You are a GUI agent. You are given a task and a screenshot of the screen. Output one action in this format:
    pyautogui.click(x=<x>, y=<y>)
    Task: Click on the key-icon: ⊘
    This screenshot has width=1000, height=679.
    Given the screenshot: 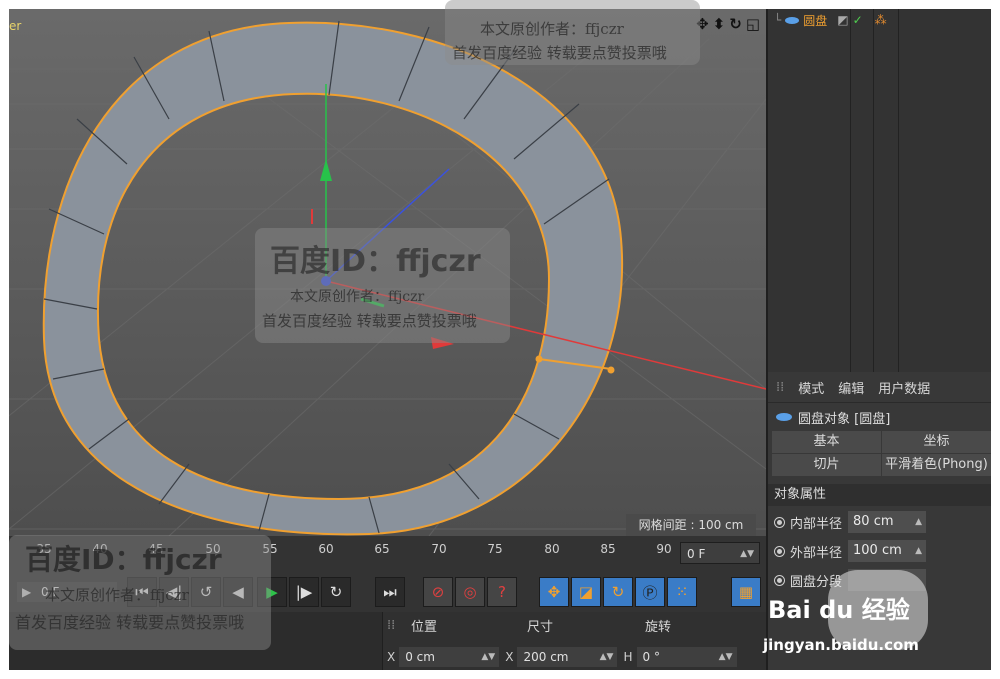 What is the action you would take?
    pyautogui.click(x=438, y=592)
    